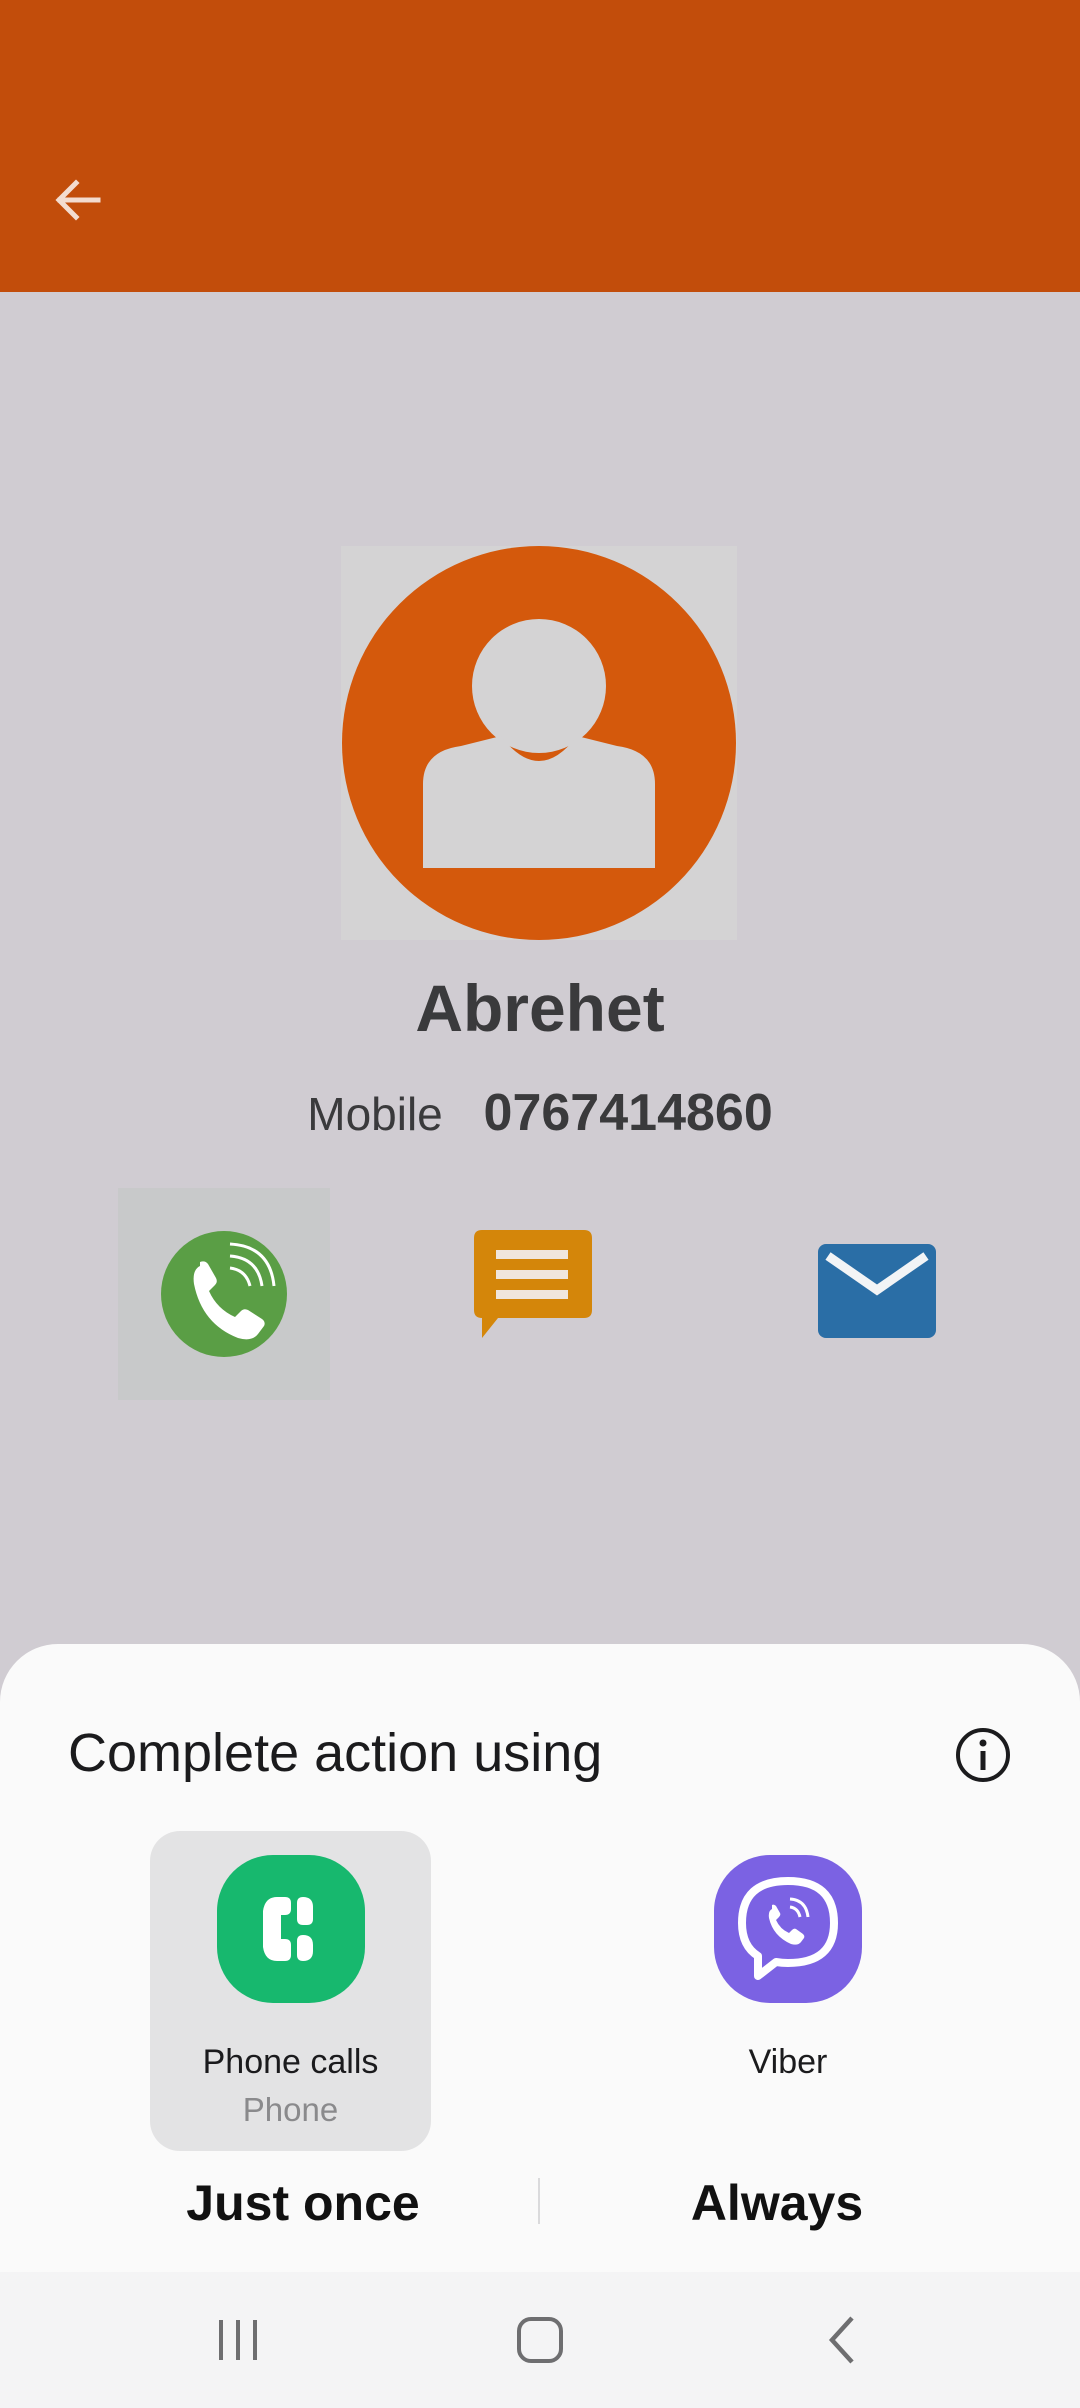 Image resolution: width=1080 pixels, height=2408 pixels. Describe the element at coordinates (290, 1929) in the screenshot. I see `phone-app-icon` at that location.